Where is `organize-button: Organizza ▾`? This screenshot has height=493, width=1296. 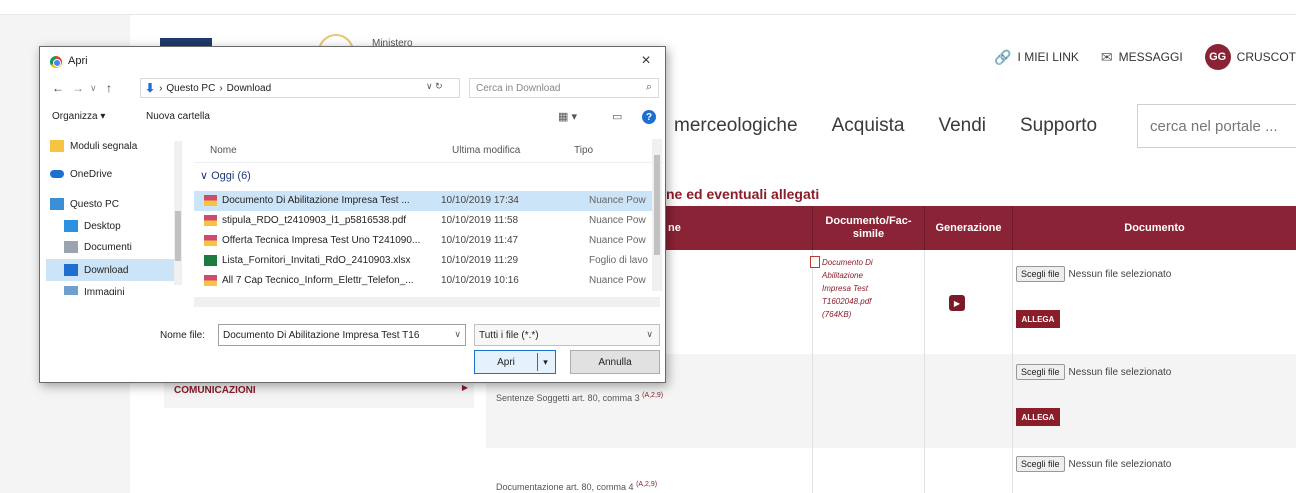 organize-button: Organizza ▾ is located at coordinates (78, 116).